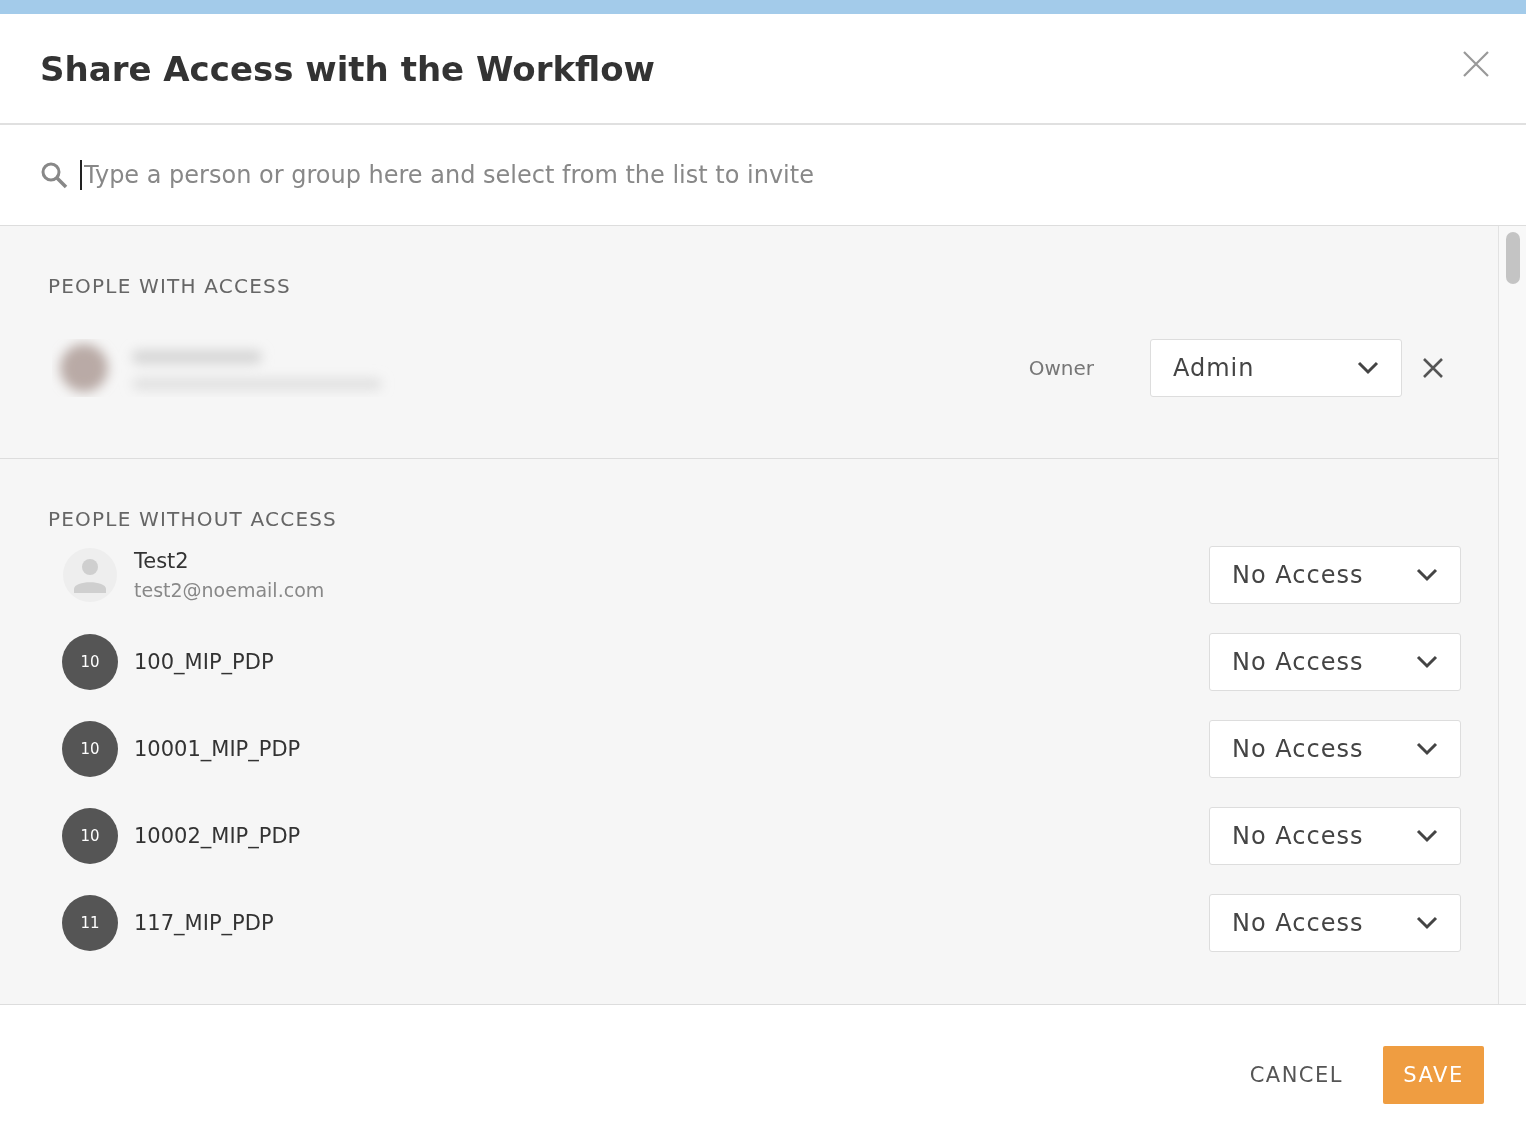 Image resolution: width=1526 pixels, height=1144 pixels. I want to click on scrollbar-thumb, so click(1512, 258).